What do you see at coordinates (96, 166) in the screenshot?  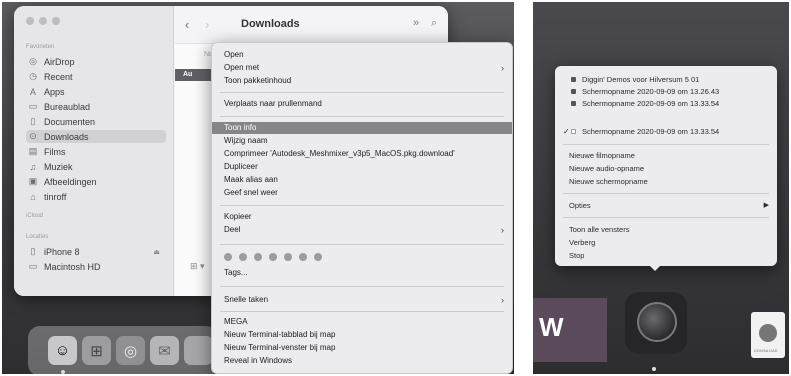 I see `sidebar-item-muziek: ♫ Muziek` at bounding box center [96, 166].